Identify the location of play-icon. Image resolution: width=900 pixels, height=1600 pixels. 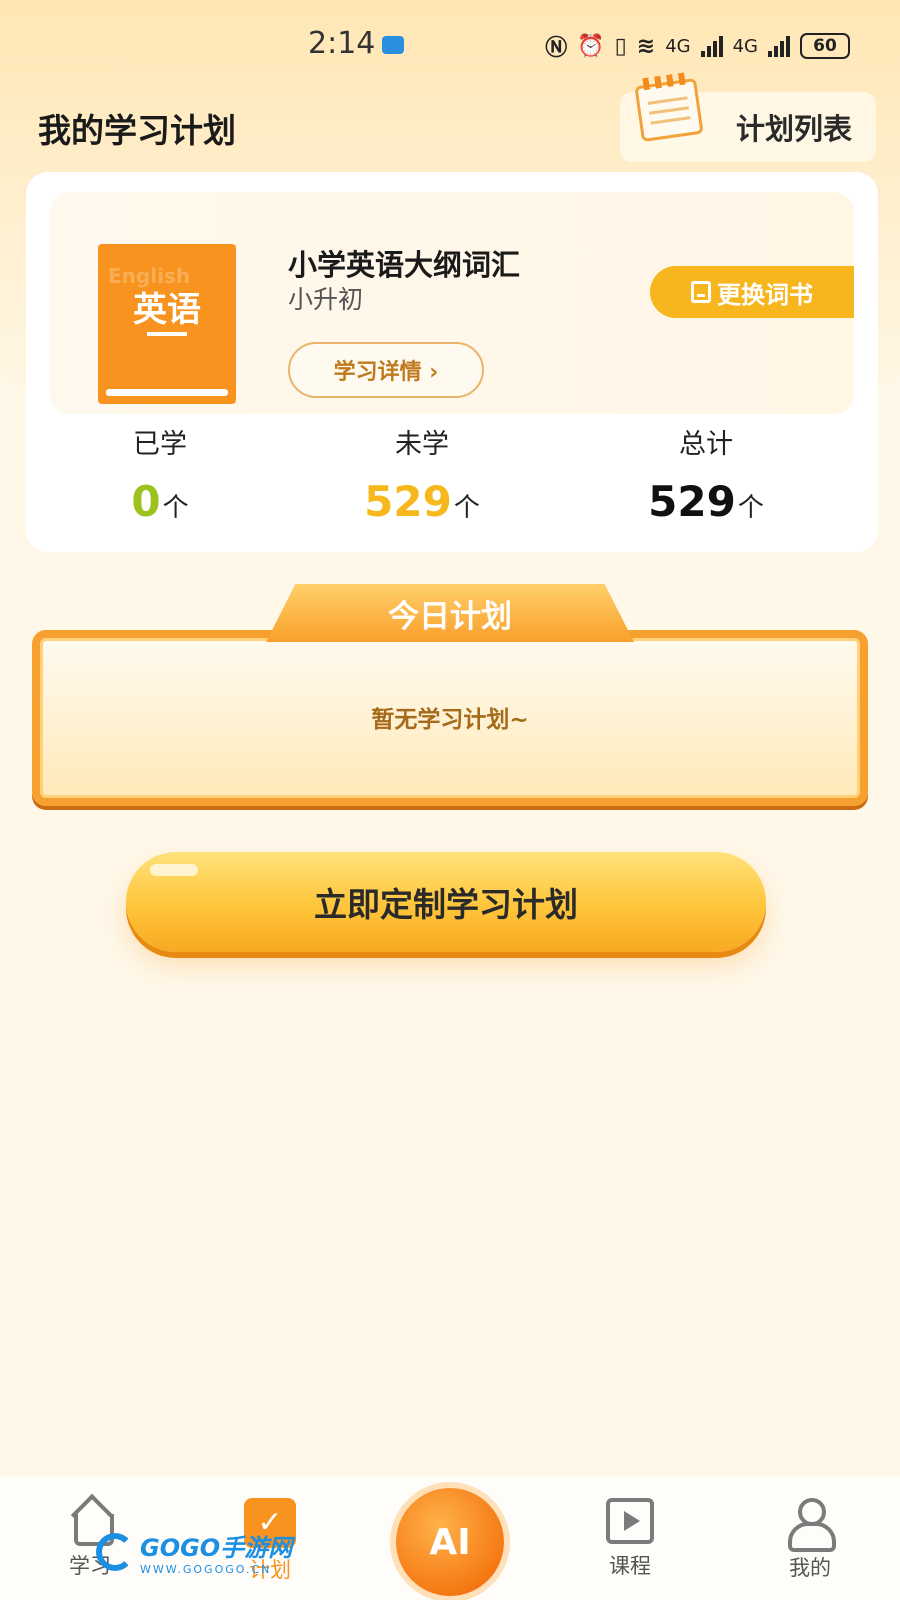
(630, 1521).